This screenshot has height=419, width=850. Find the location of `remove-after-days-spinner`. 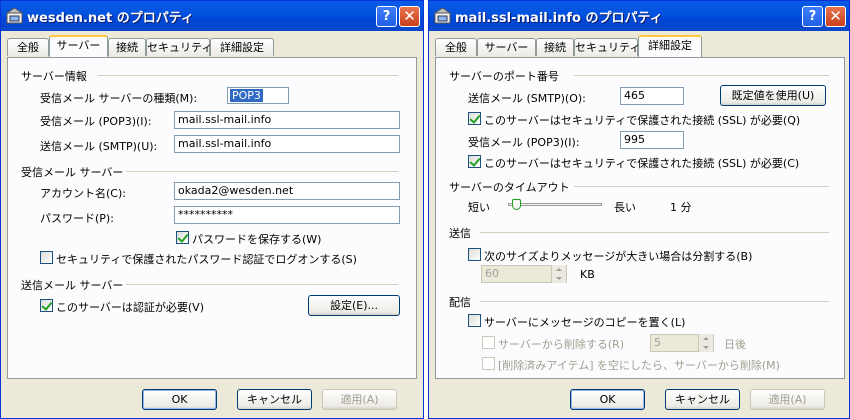

remove-after-days-spinner is located at coordinates (705, 343).